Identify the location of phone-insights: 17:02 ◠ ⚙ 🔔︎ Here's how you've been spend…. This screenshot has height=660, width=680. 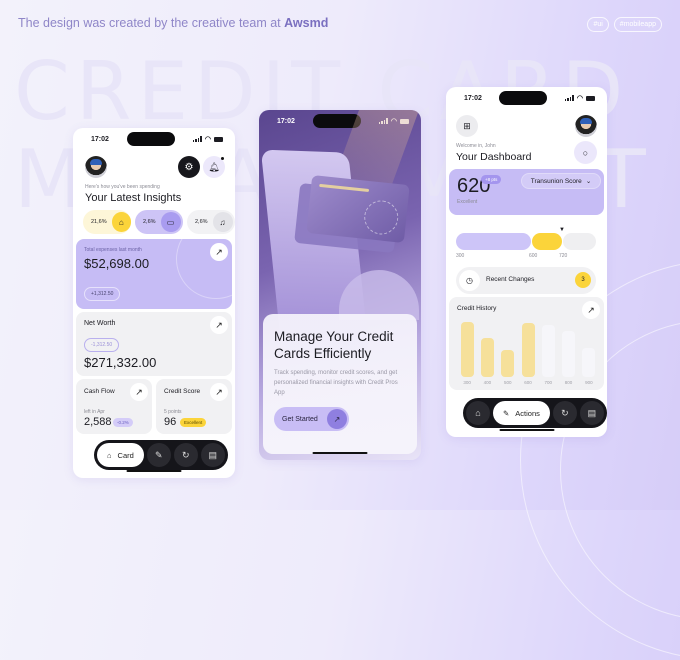
(154, 303).